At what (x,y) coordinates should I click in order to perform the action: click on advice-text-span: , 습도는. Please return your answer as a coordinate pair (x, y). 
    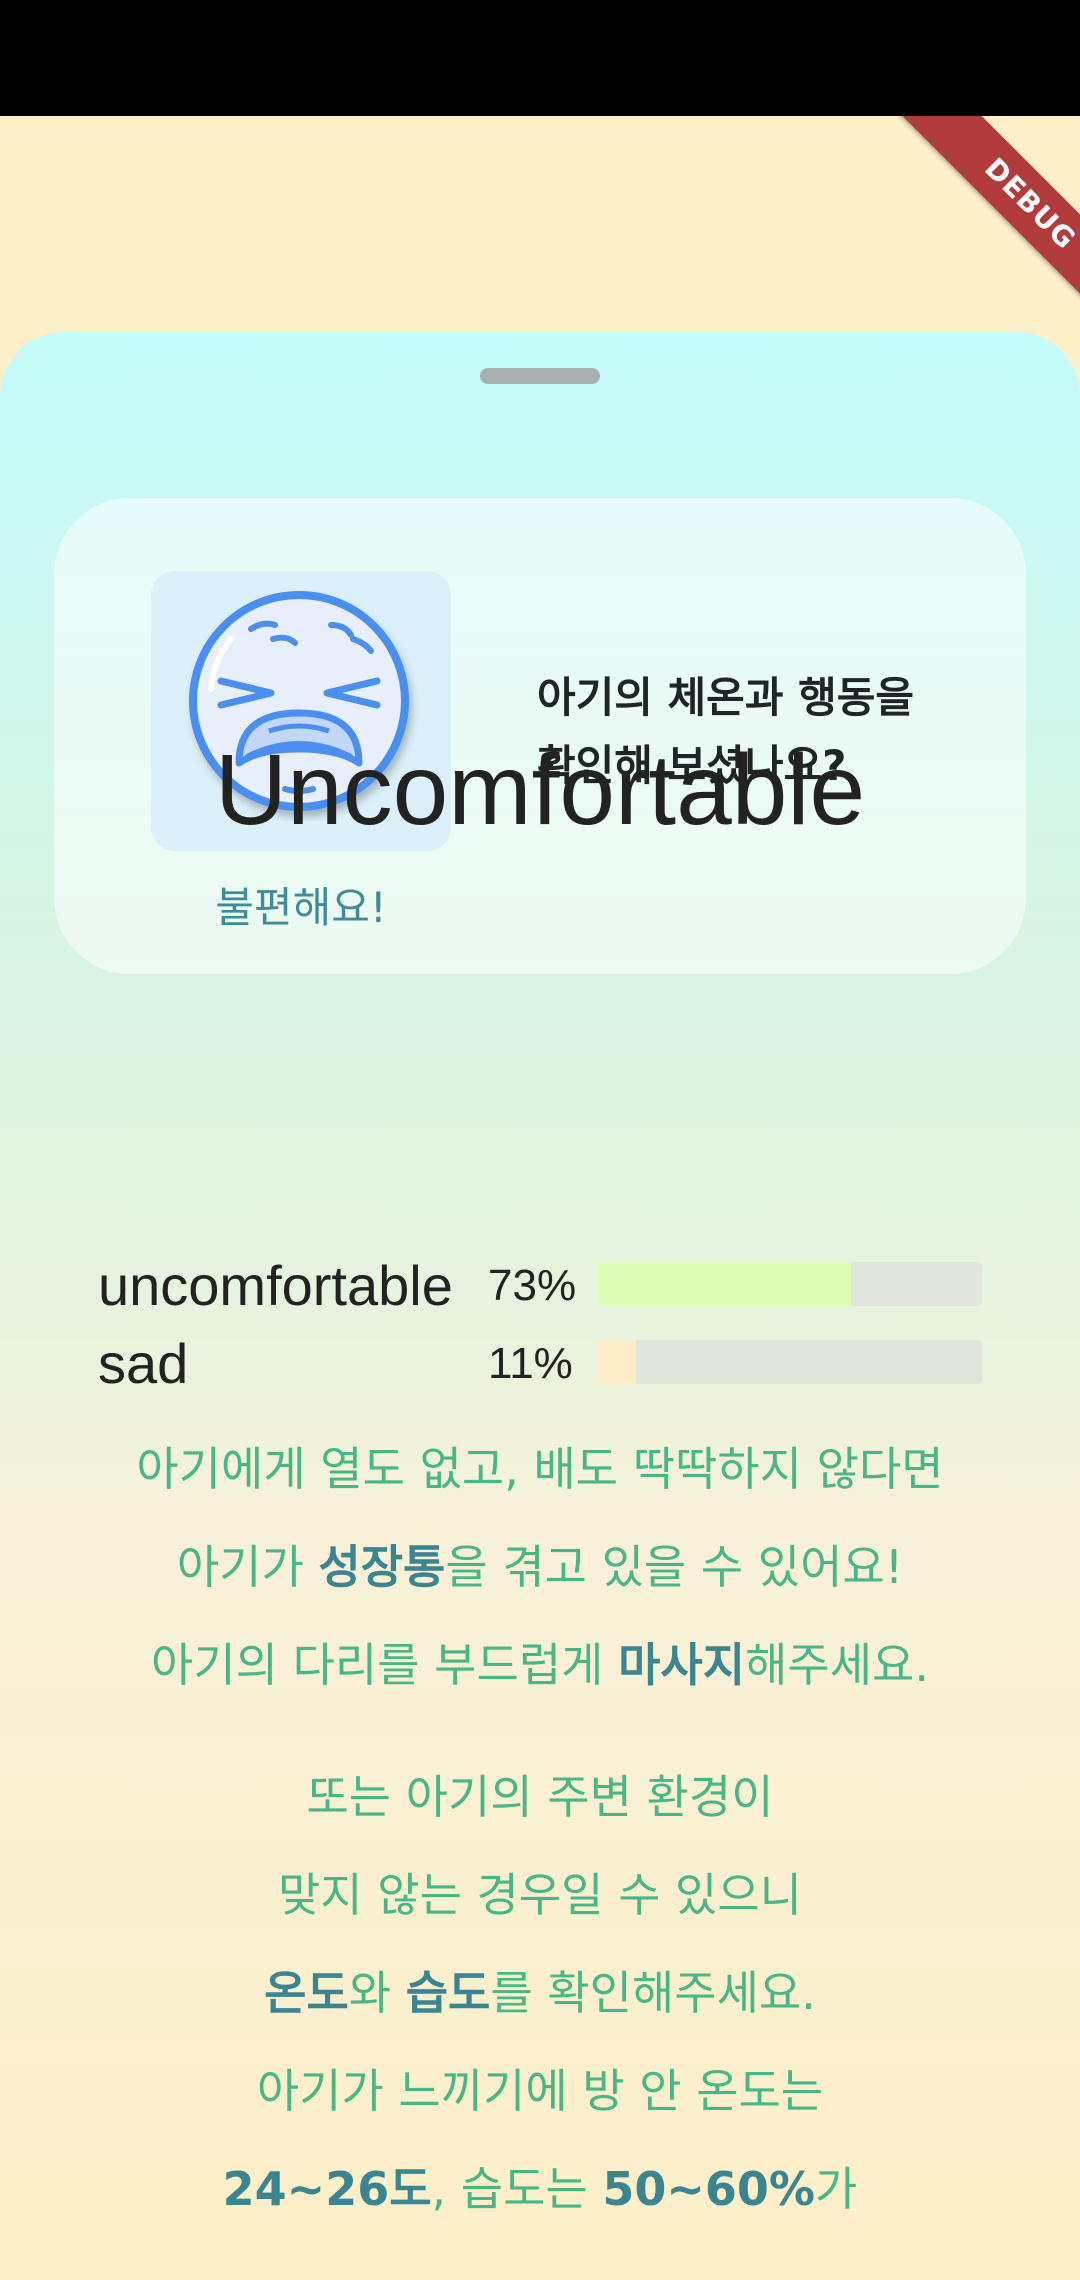
    Looking at the image, I should click on (517, 2189).